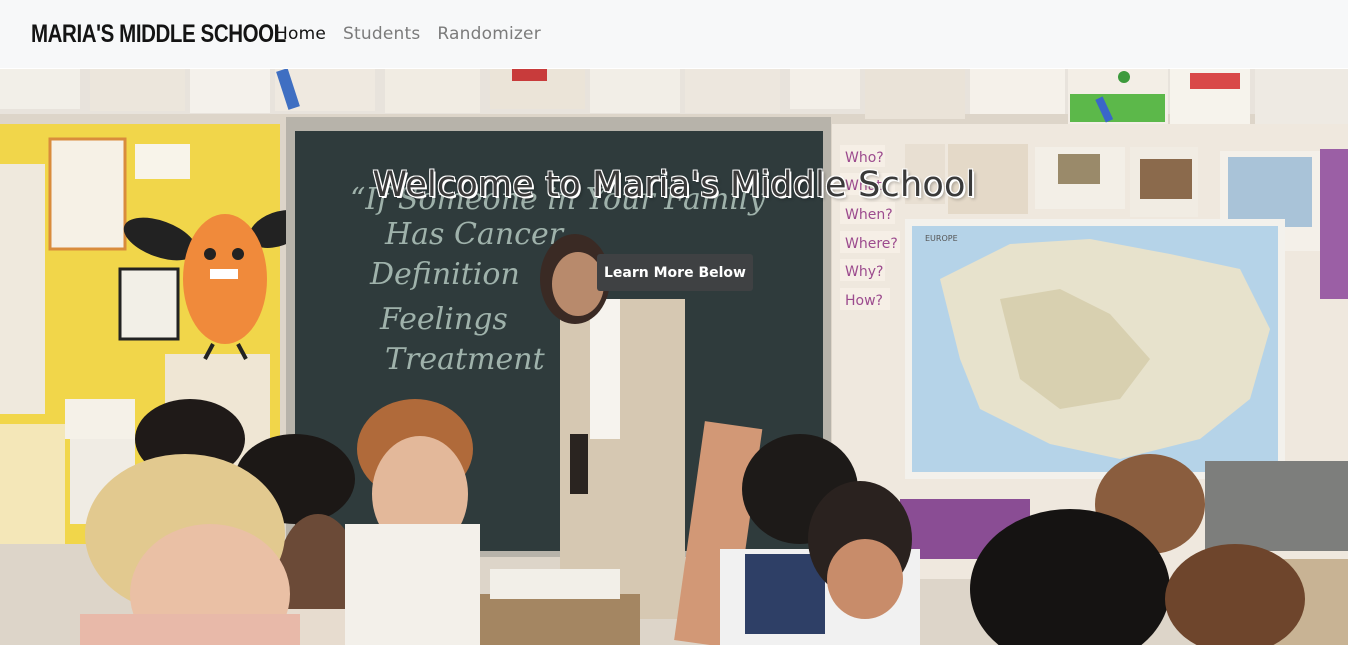 Image resolution: width=1348 pixels, height=645 pixels. Describe the element at coordinates (381, 34) in the screenshot. I see `nav-link-students: Students` at that location.